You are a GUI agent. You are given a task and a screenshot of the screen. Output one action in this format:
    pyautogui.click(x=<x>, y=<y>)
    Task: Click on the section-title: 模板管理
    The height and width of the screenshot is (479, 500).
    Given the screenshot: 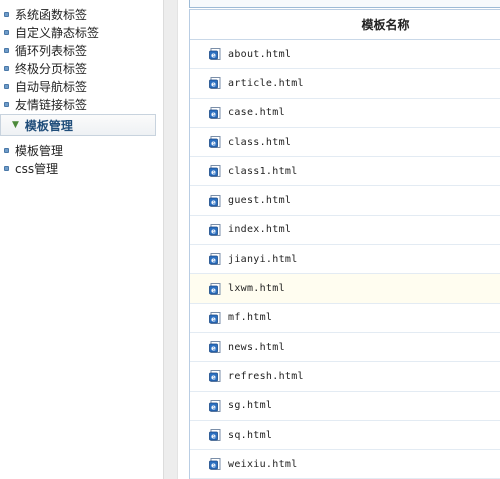 What is the action you would take?
    pyautogui.click(x=48, y=125)
    